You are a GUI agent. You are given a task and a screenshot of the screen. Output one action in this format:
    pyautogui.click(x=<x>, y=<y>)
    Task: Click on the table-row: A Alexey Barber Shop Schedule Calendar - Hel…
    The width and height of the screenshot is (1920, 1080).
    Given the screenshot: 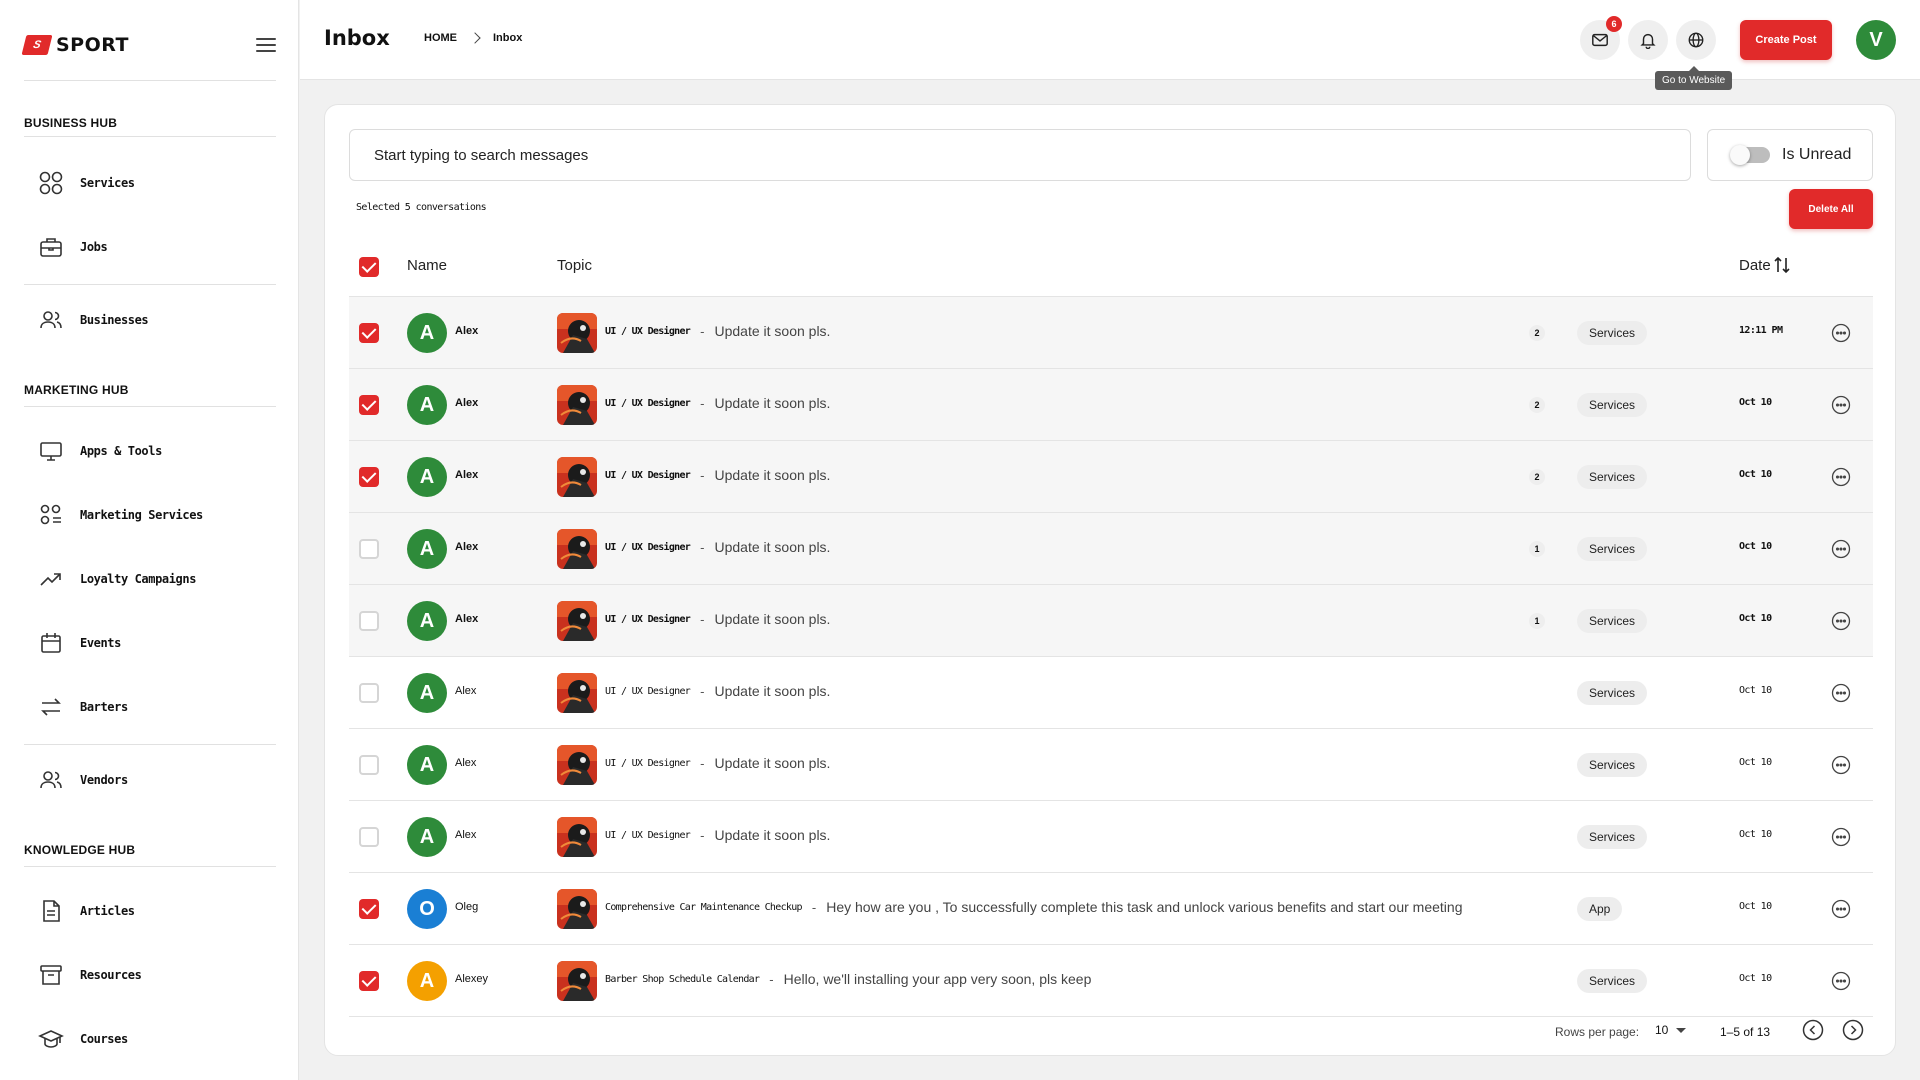 What is the action you would take?
    pyautogui.click(x=1111, y=981)
    